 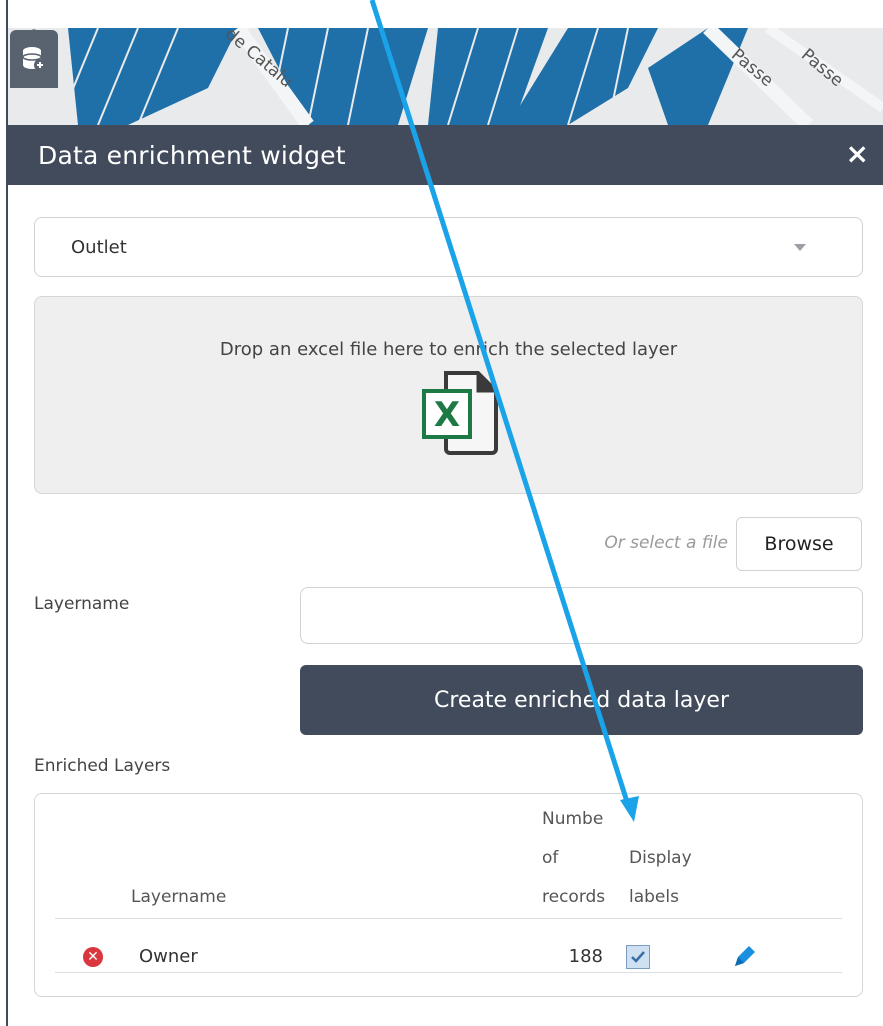 I want to click on or-select-file-label: Or select a file, so click(x=666, y=543).